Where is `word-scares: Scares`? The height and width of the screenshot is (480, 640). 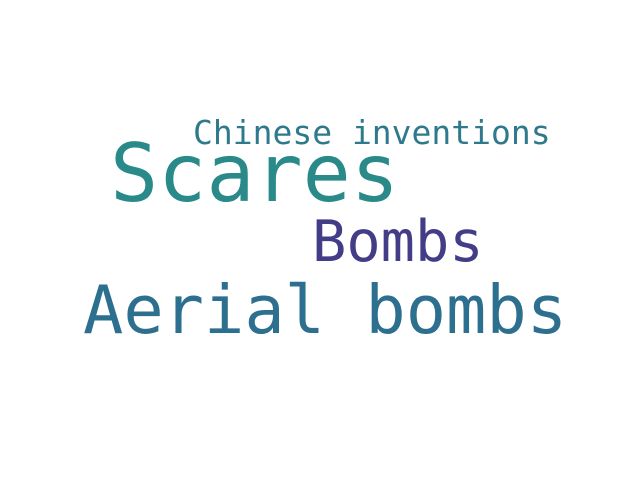
word-scares: Scares is located at coordinates (254, 173).